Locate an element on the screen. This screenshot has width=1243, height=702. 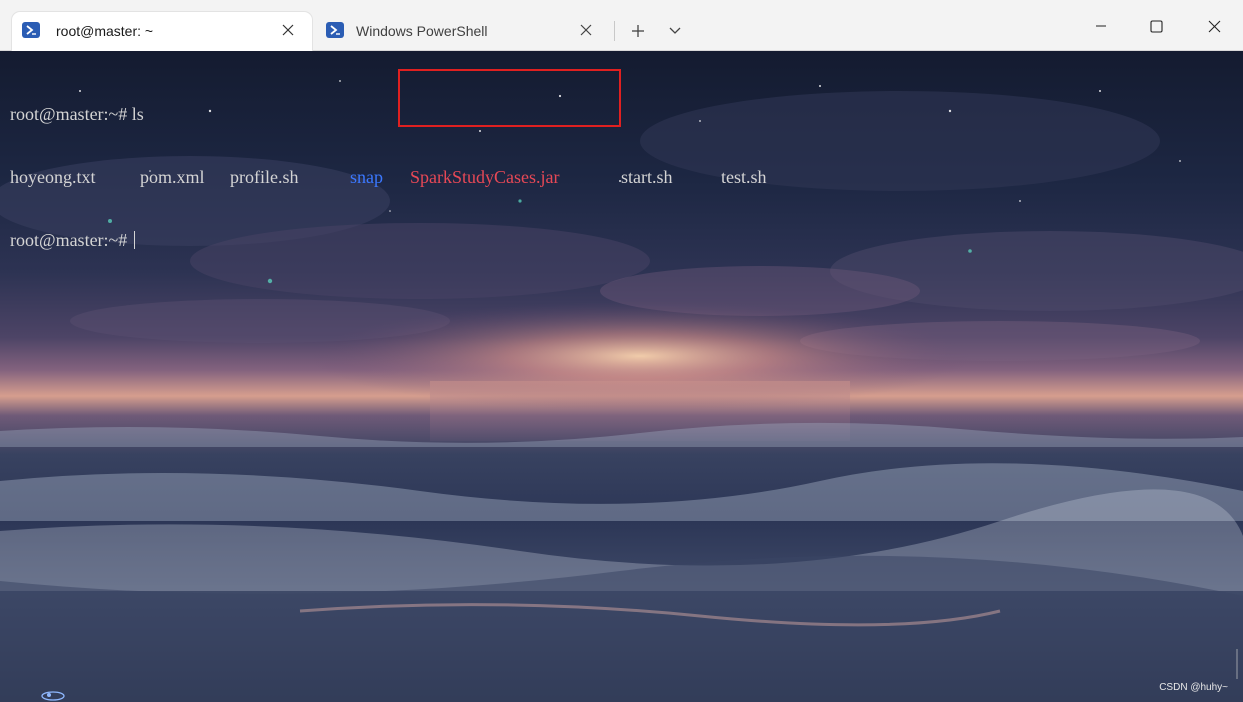
close-window-button is located at coordinates (1214, 26).